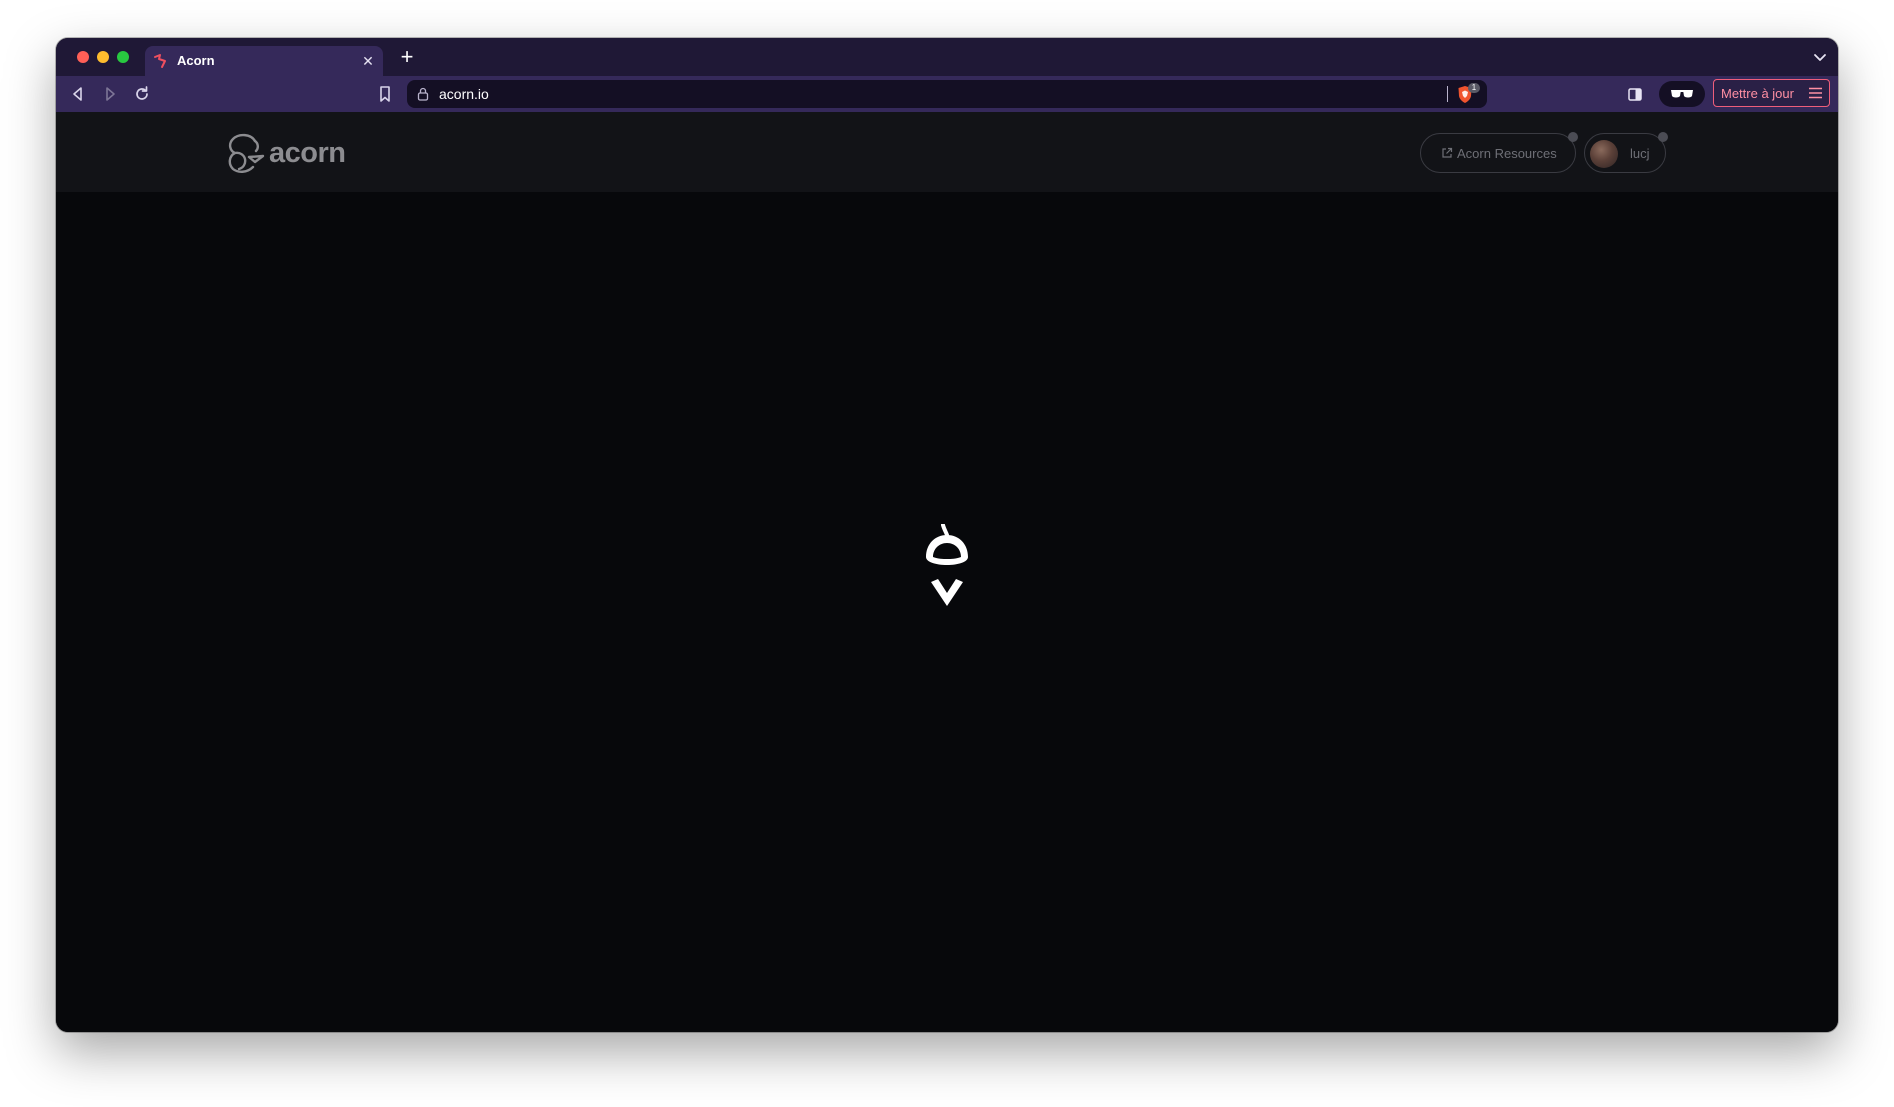  What do you see at coordinates (947, 57) in the screenshot?
I see `tab-strip: Acorn ✕ +` at bounding box center [947, 57].